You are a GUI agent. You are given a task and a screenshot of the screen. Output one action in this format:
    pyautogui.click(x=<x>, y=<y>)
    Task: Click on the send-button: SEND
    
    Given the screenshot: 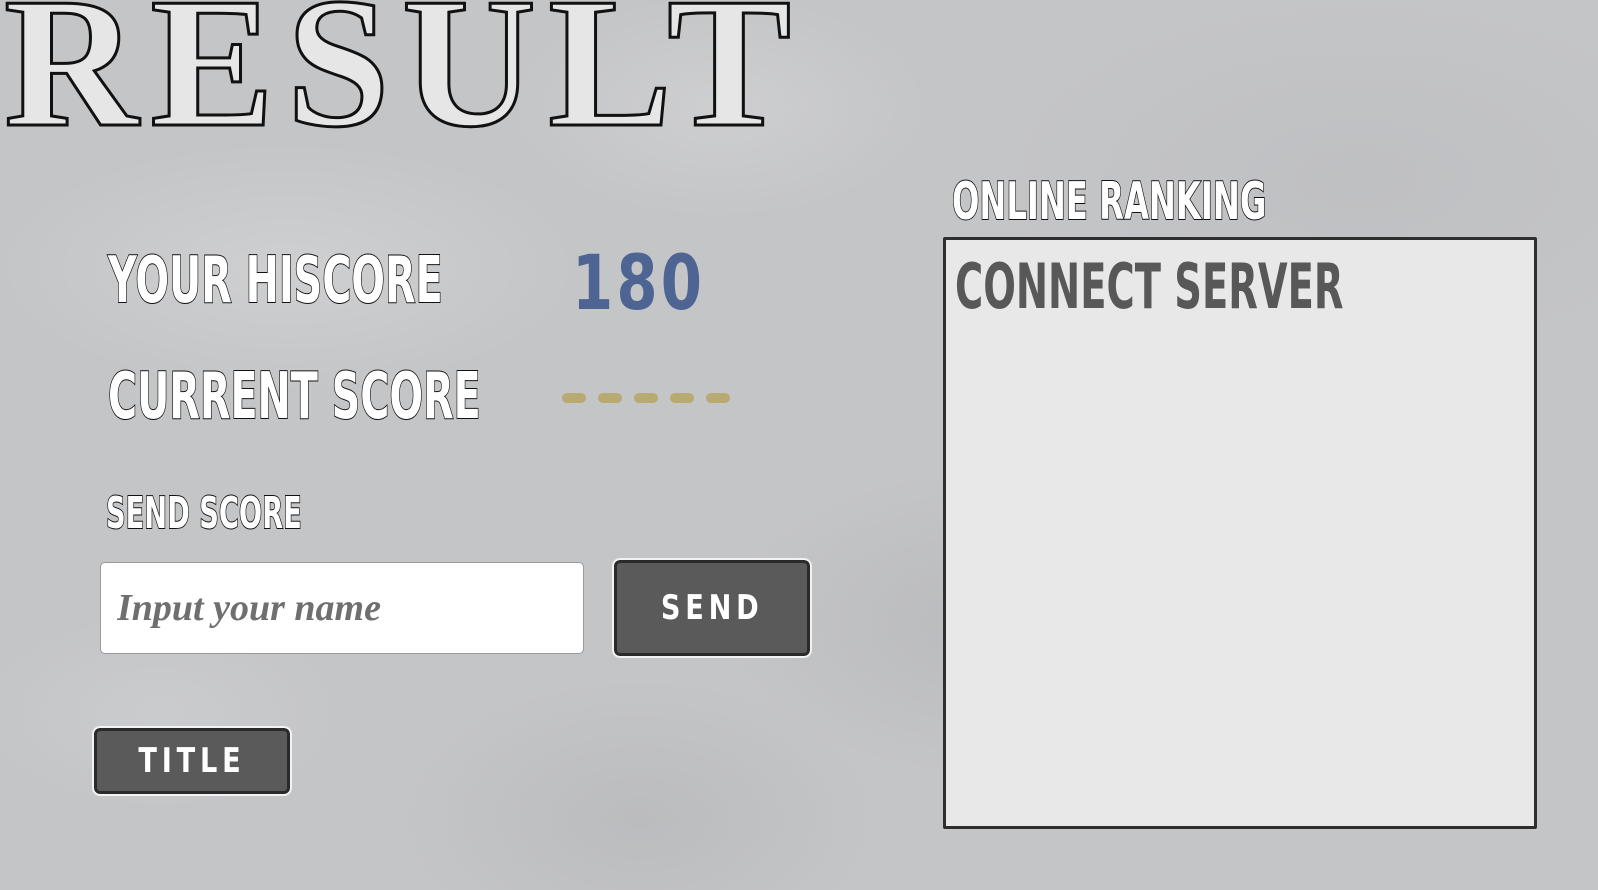 What is the action you would take?
    pyautogui.click(x=712, y=608)
    